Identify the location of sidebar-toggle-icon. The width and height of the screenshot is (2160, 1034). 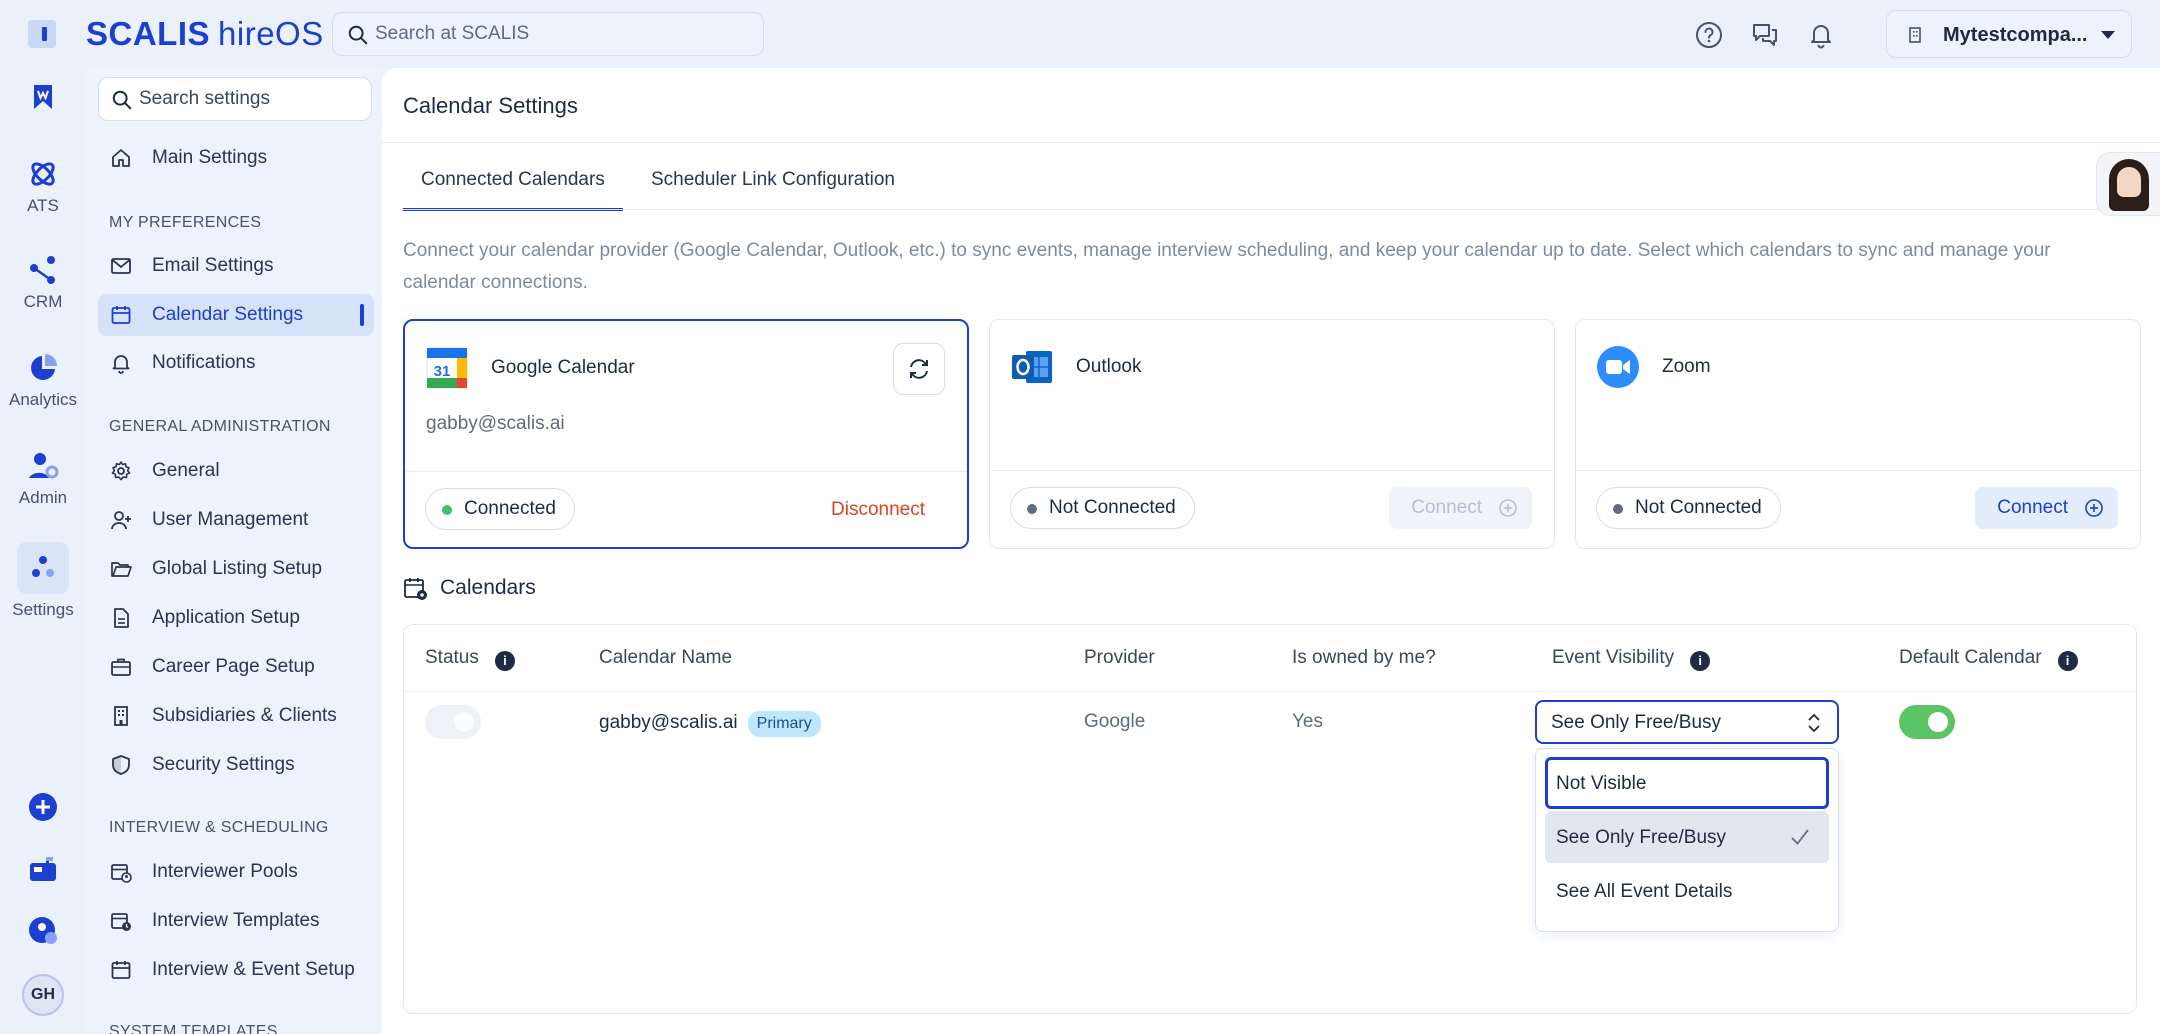
(42, 34).